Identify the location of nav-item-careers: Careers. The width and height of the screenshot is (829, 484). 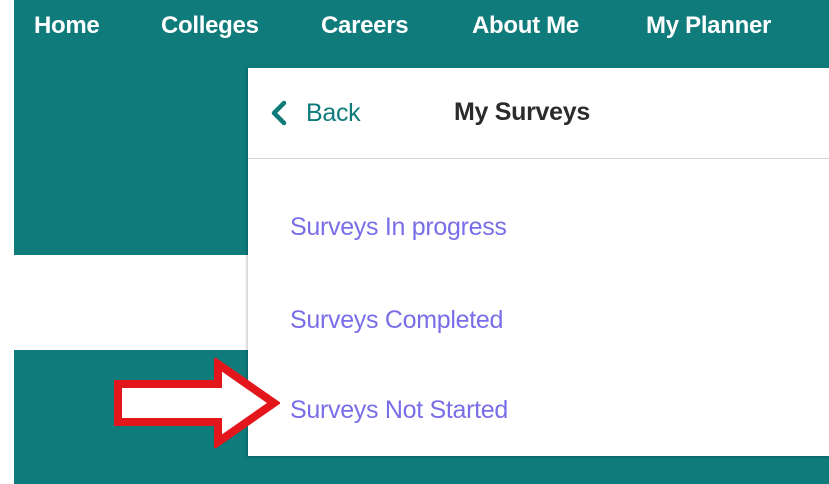
(365, 26).